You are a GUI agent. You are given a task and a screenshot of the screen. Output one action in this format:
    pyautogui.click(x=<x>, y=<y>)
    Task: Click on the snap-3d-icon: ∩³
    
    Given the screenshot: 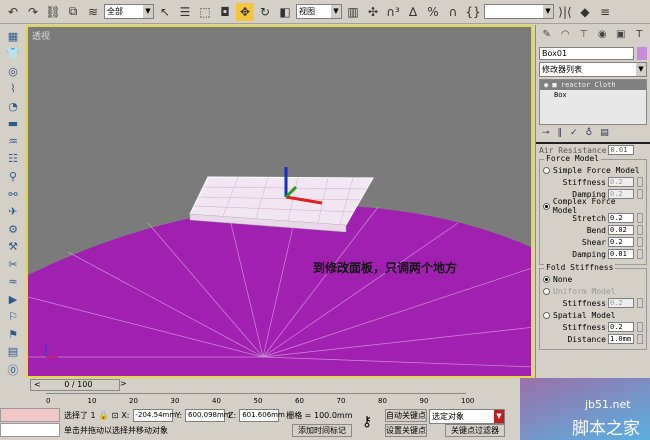 What is the action you would take?
    pyautogui.click(x=393, y=12)
    